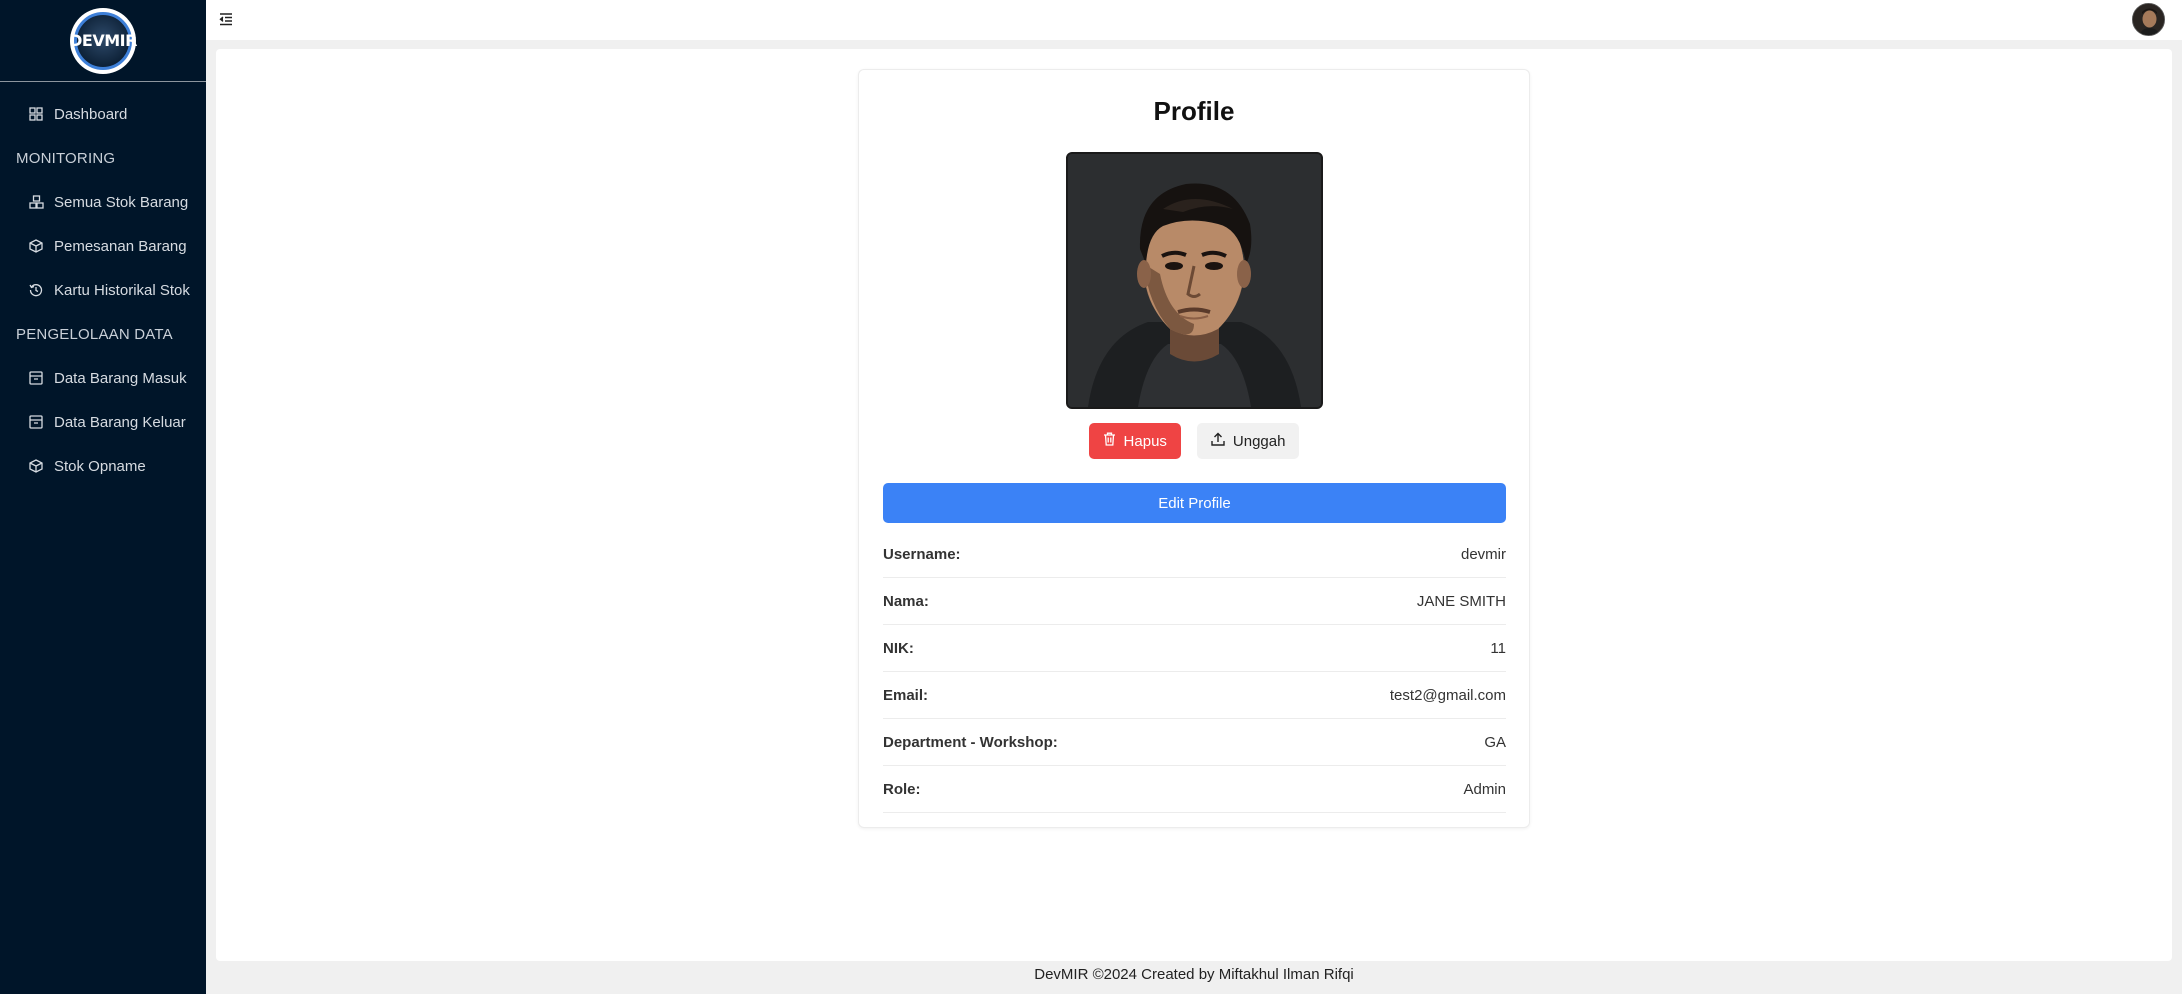 The height and width of the screenshot is (994, 2182). I want to click on top-header, so click(1194, 20).